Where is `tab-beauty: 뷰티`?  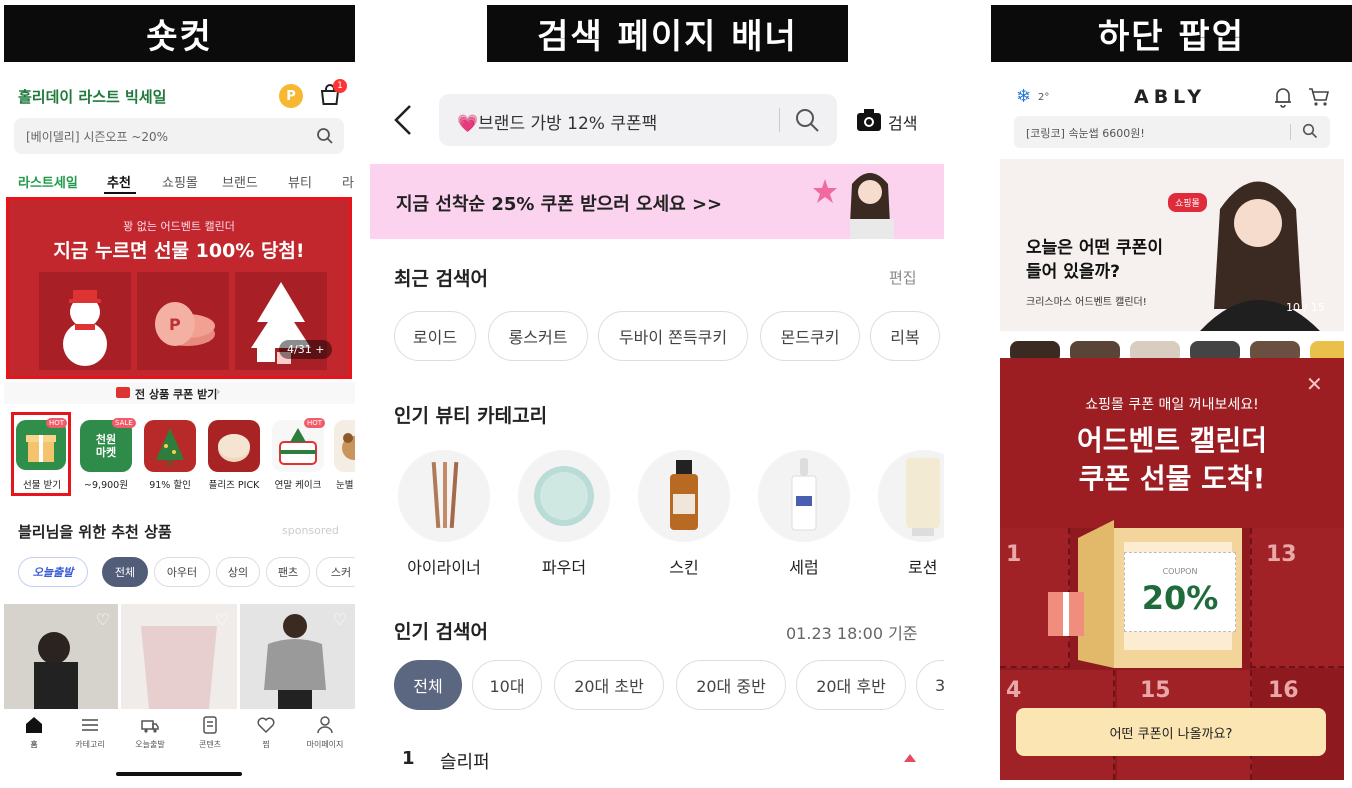
tab-beauty: 뷰티 is located at coordinates (300, 181).